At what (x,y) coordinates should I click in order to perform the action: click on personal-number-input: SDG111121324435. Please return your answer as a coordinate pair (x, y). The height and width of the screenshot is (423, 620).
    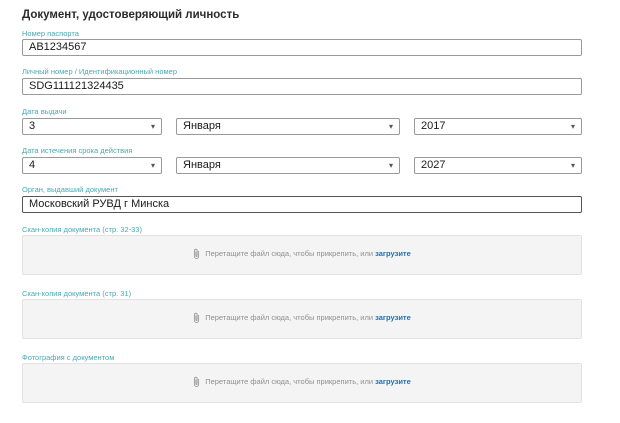
    Looking at the image, I should click on (302, 86).